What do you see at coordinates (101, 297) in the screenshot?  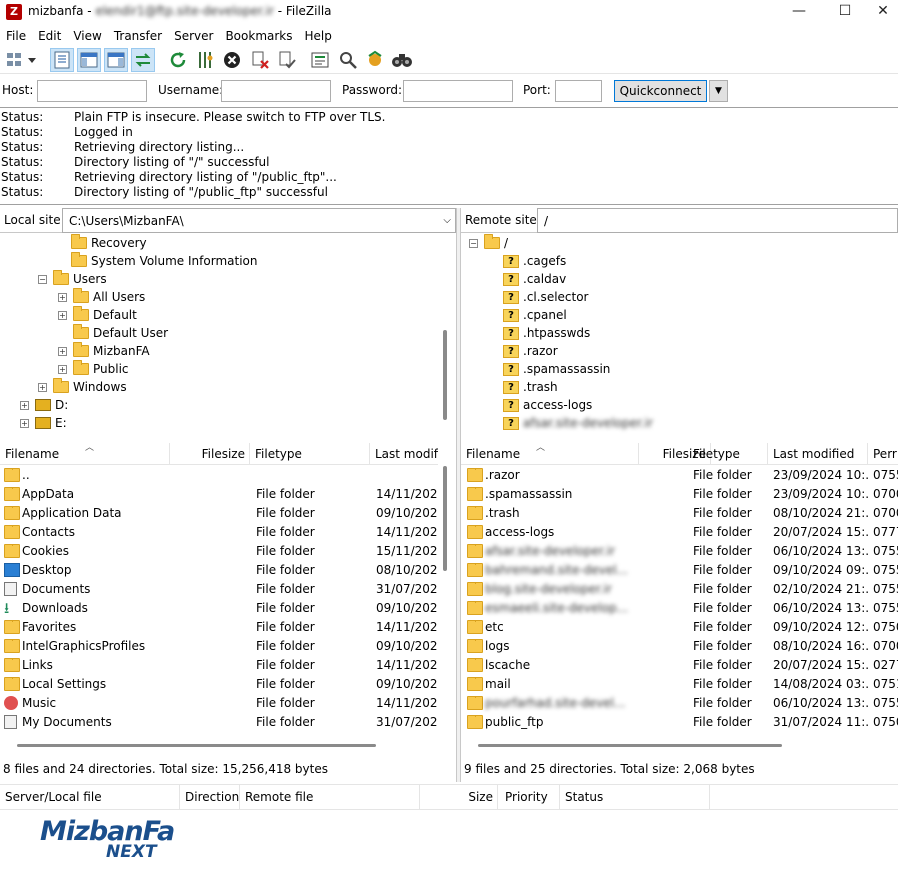 I see `tree-item: + All Users` at bounding box center [101, 297].